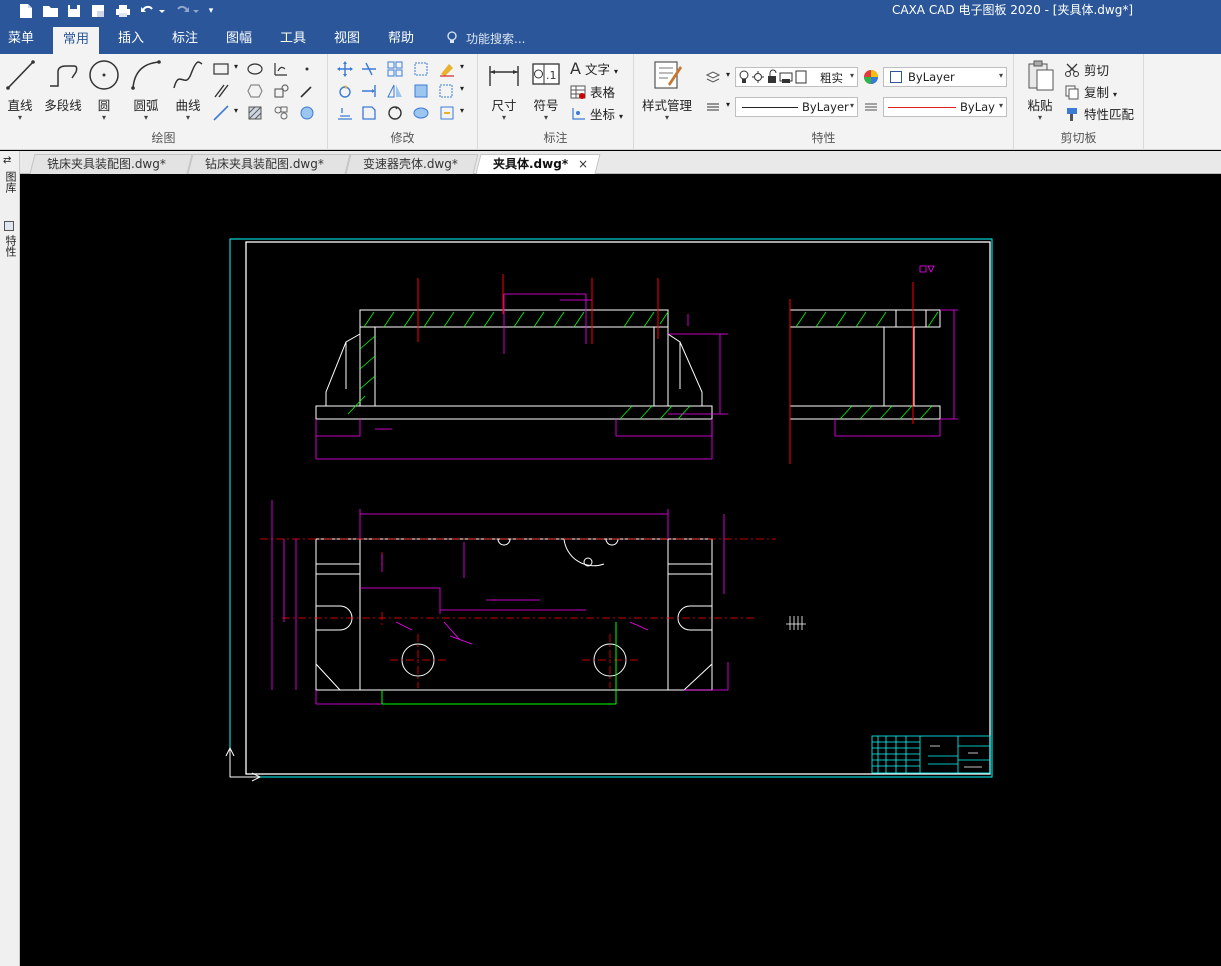 The height and width of the screenshot is (966, 1221). I want to click on style-manager-button: 样式管理 ▾, so click(667, 90).